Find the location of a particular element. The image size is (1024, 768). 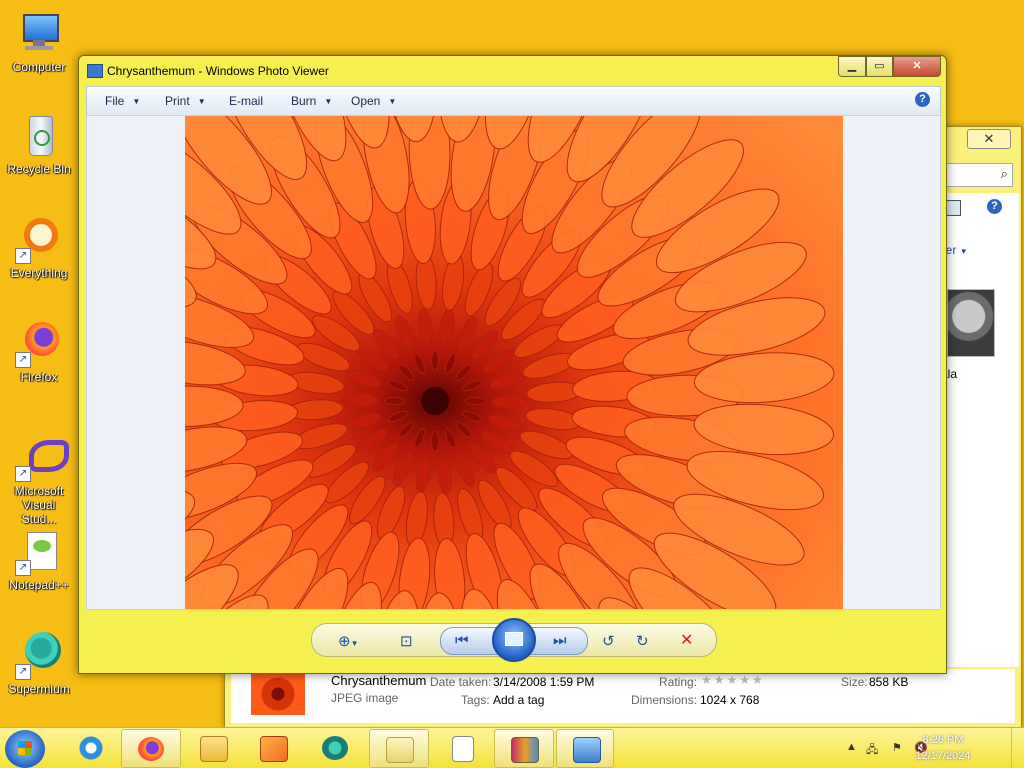

computer-icon is located at coordinates (39, 34).